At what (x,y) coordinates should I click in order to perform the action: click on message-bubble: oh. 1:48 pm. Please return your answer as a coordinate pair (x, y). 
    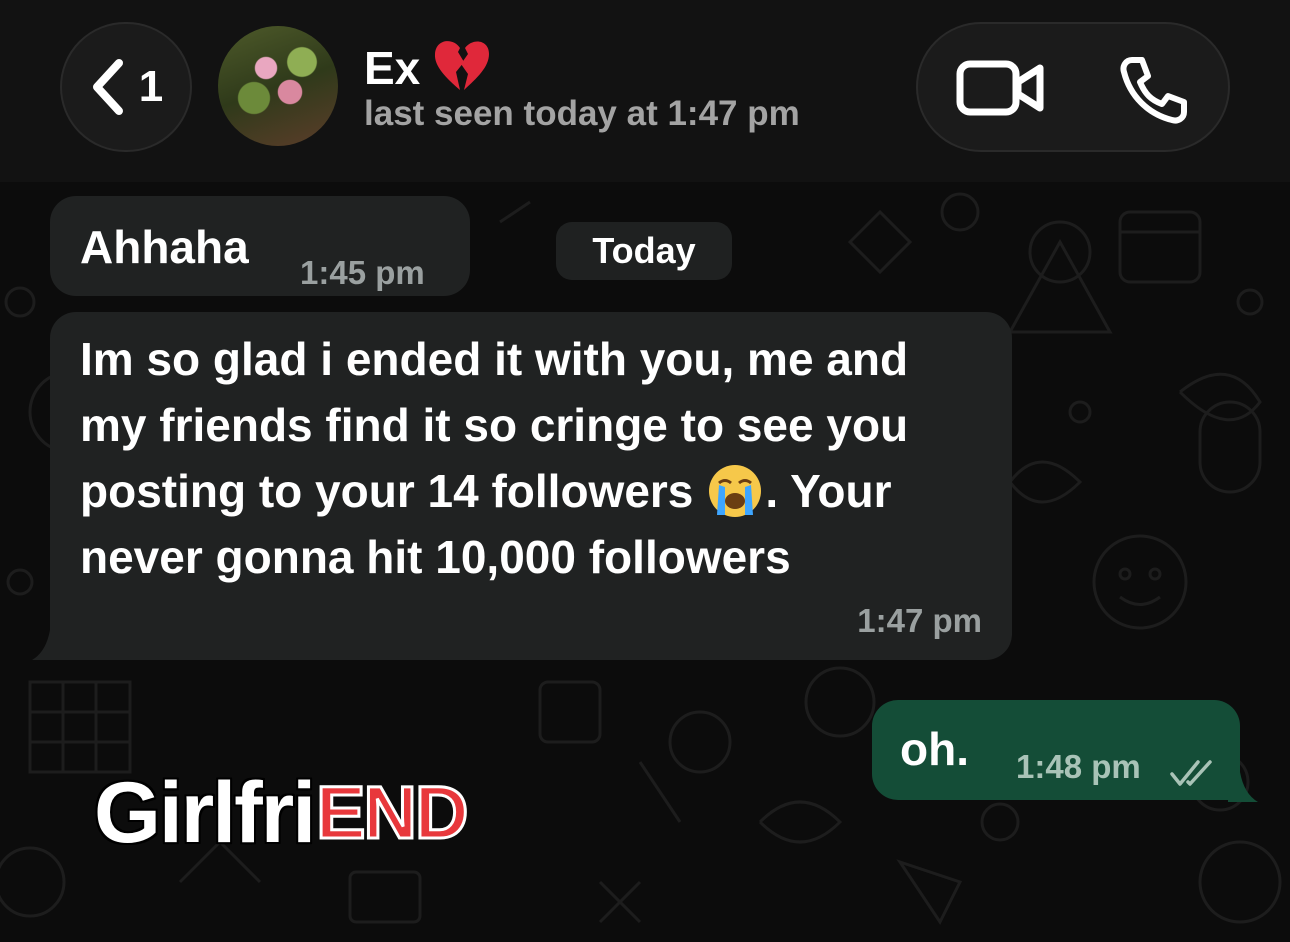
    Looking at the image, I should click on (1056, 750).